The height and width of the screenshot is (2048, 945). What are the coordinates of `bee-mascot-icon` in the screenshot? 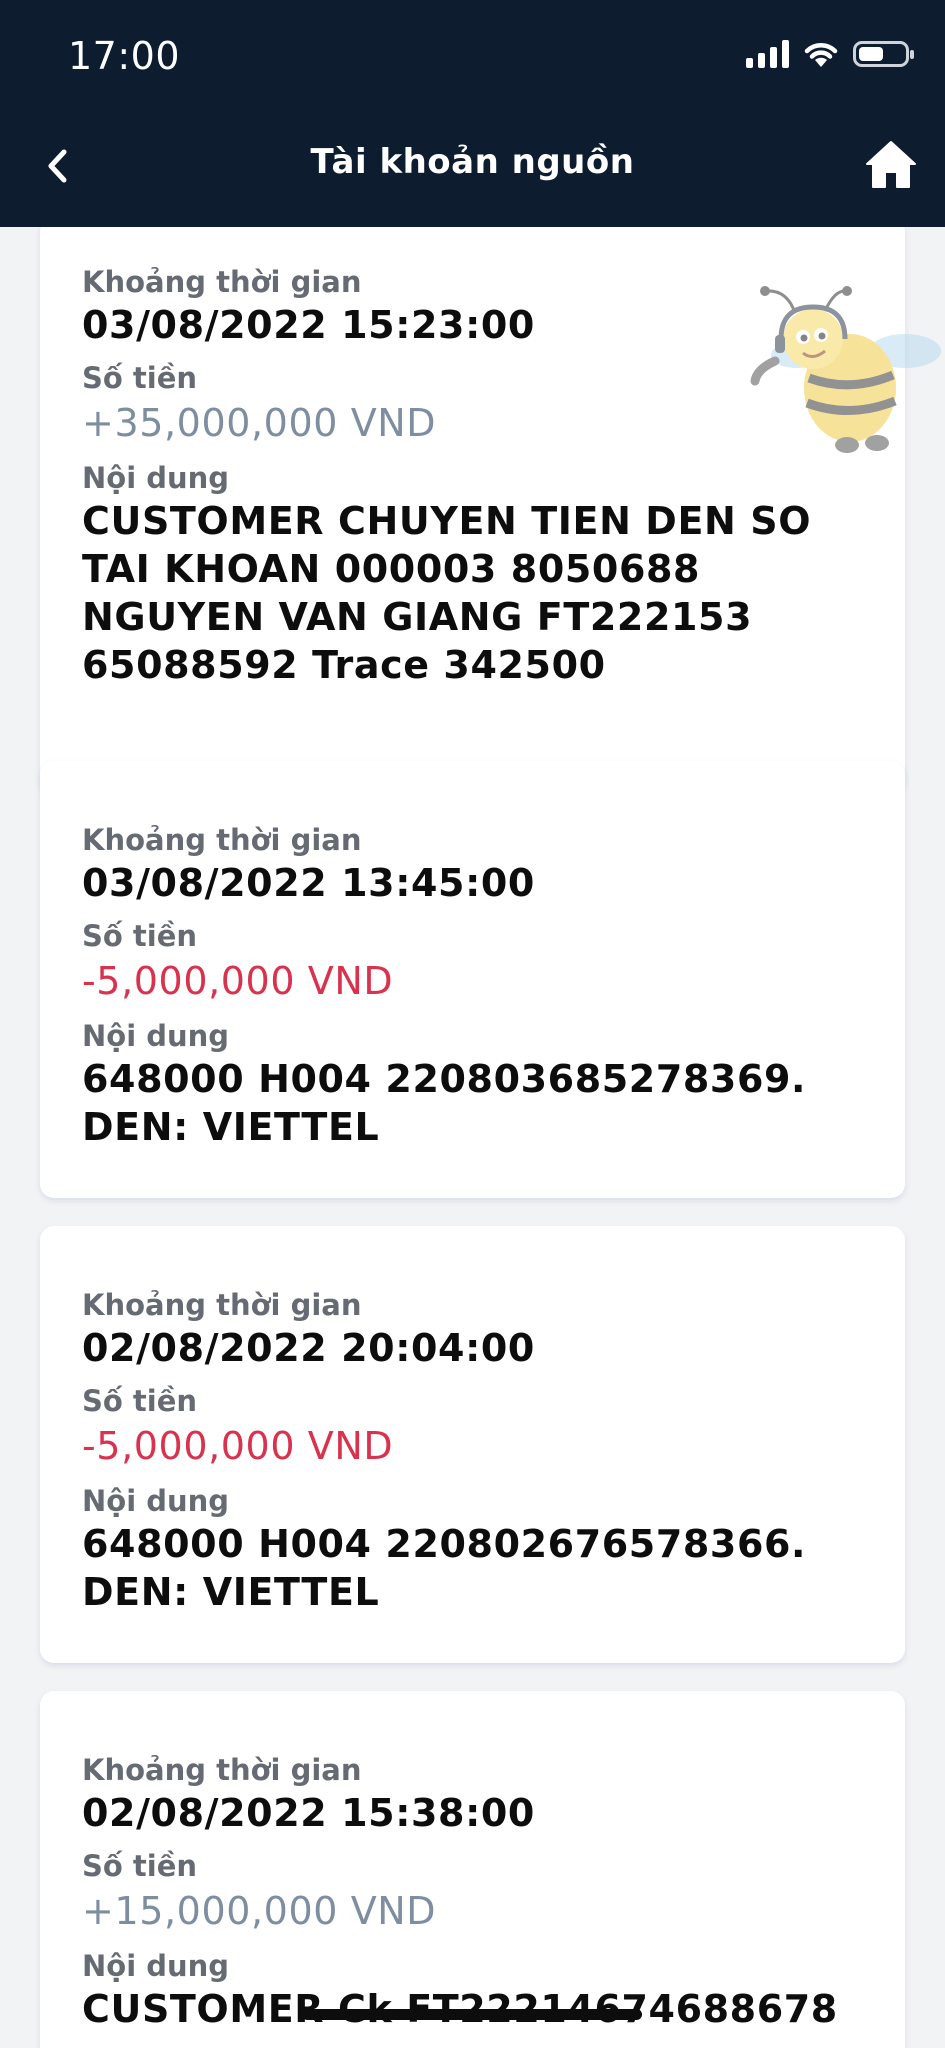 It's located at (845, 369).